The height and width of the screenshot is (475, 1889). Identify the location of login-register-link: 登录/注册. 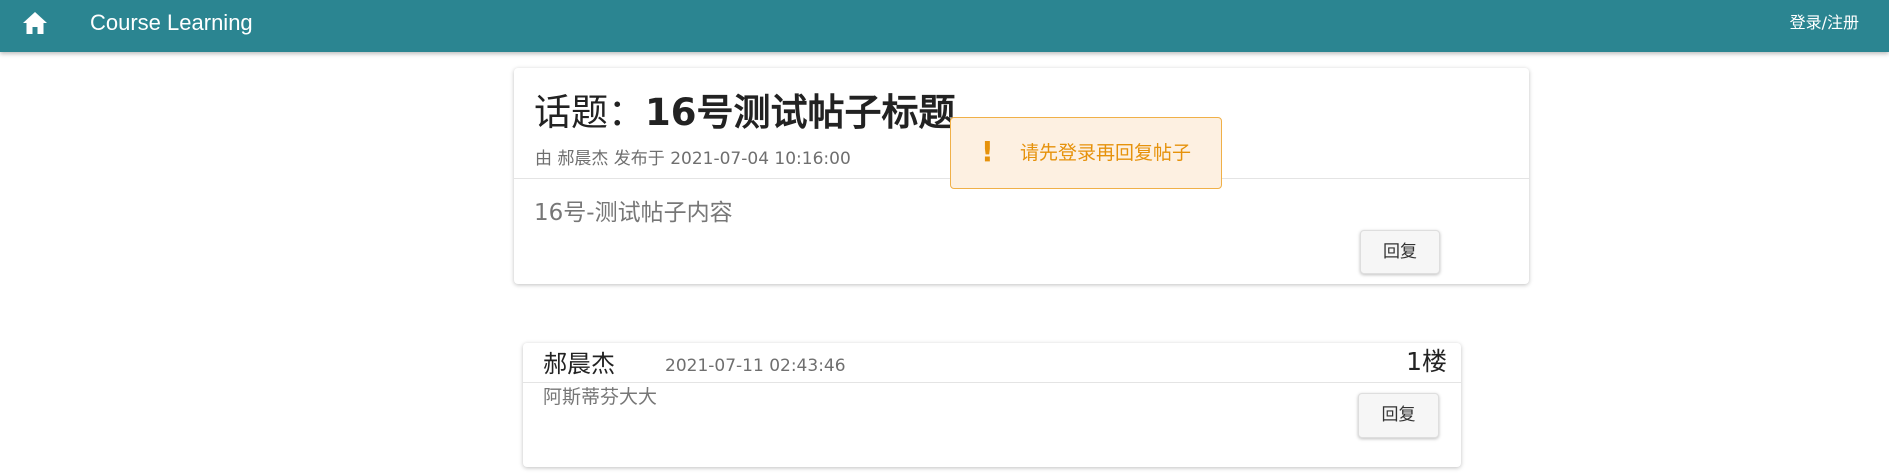
(1824, 23).